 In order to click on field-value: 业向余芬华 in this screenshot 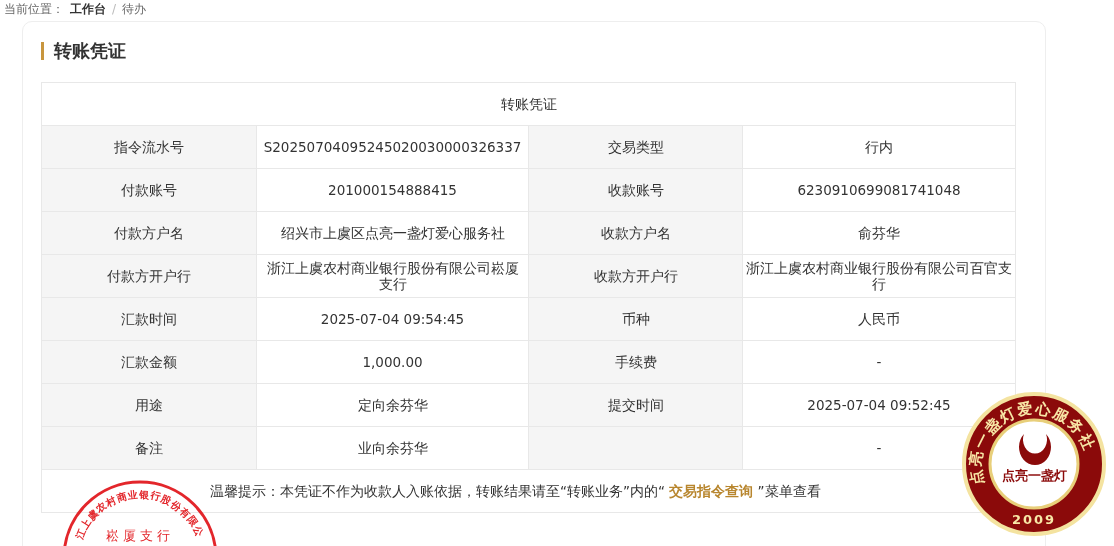, I will do `click(392, 448)`.